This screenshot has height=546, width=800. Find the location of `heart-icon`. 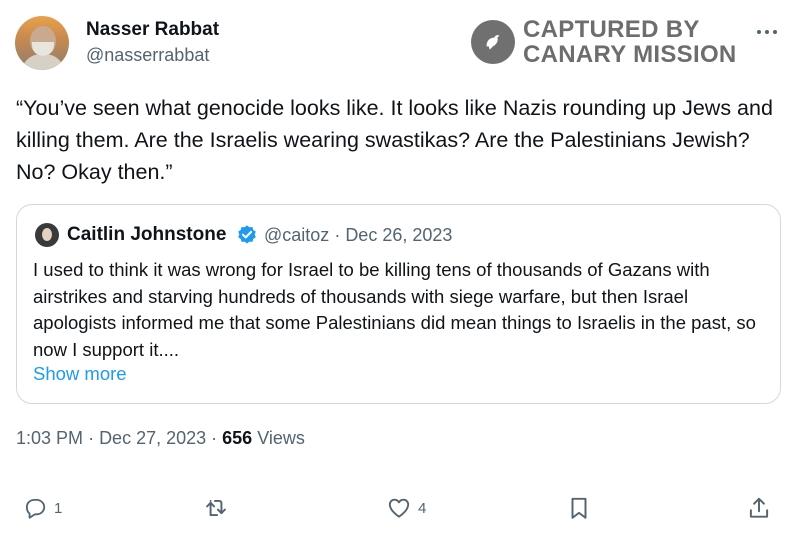

heart-icon is located at coordinates (399, 508).